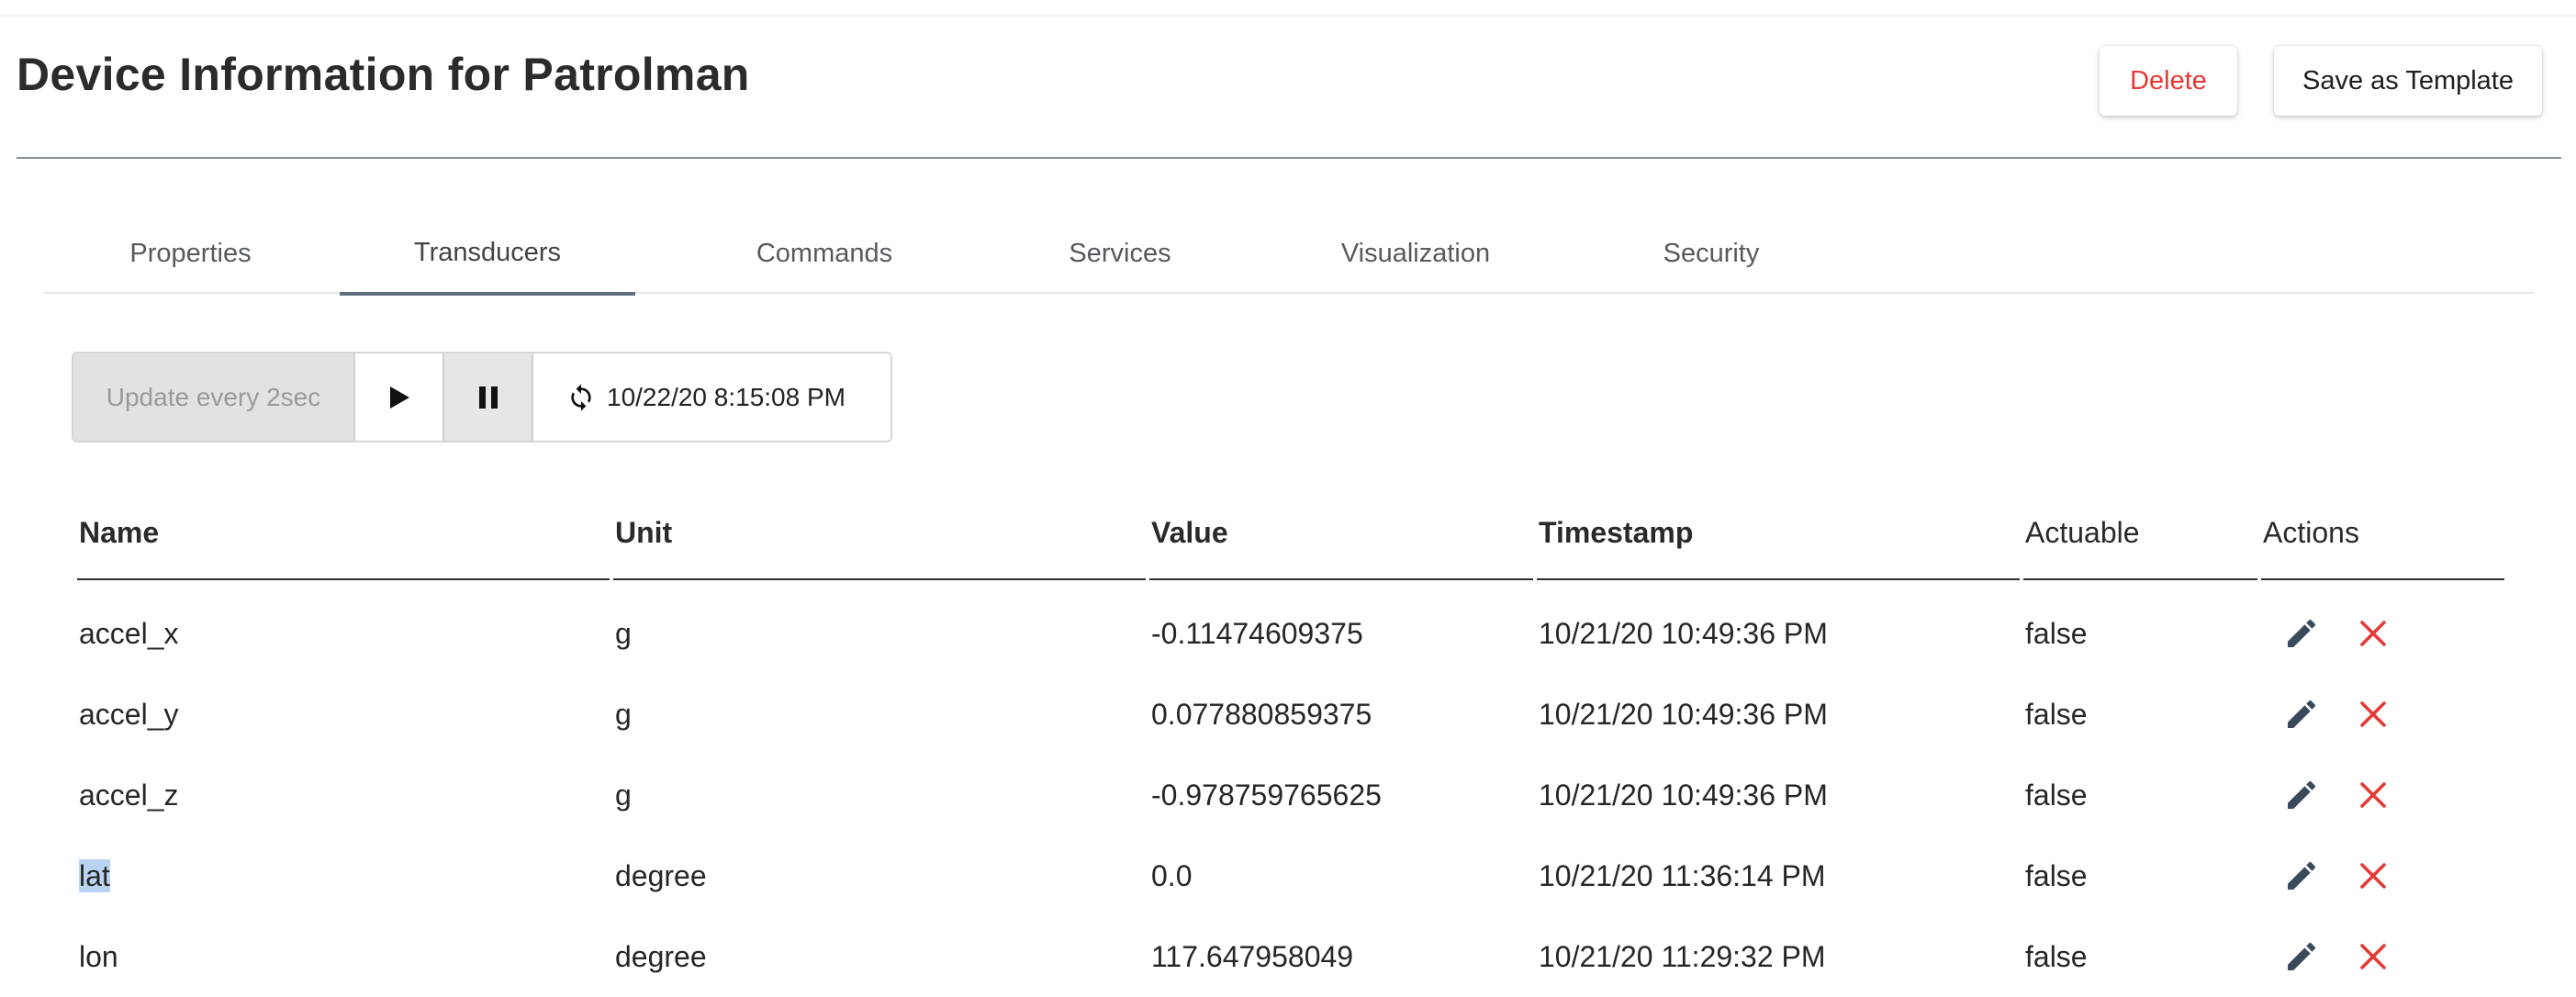 Image resolution: width=2576 pixels, height=997 pixels. What do you see at coordinates (214, 397) in the screenshot?
I see `update-interval-field: Update every 2sec` at bounding box center [214, 397].